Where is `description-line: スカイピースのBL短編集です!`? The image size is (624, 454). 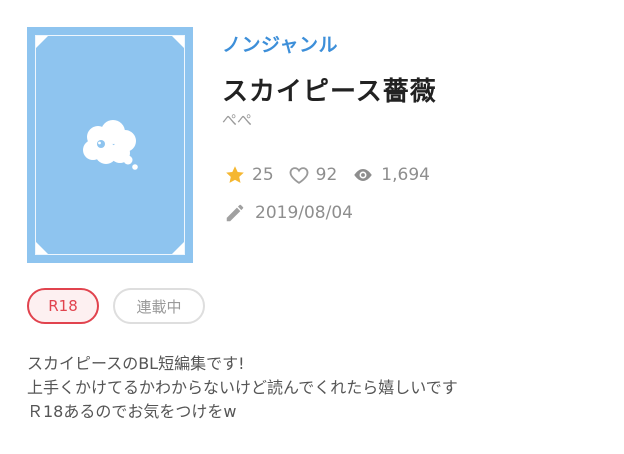
description-line: スカイピースのBL短編集です! is located at coordinates (136, 363).